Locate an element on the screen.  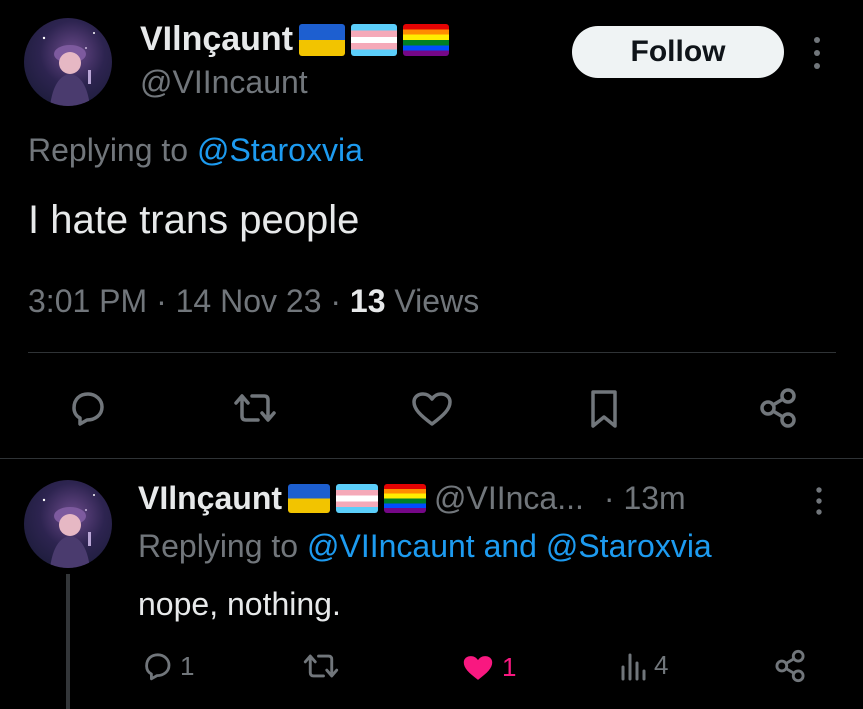
author-handle: @VIIncaunt is located at coordinates (224, 82).